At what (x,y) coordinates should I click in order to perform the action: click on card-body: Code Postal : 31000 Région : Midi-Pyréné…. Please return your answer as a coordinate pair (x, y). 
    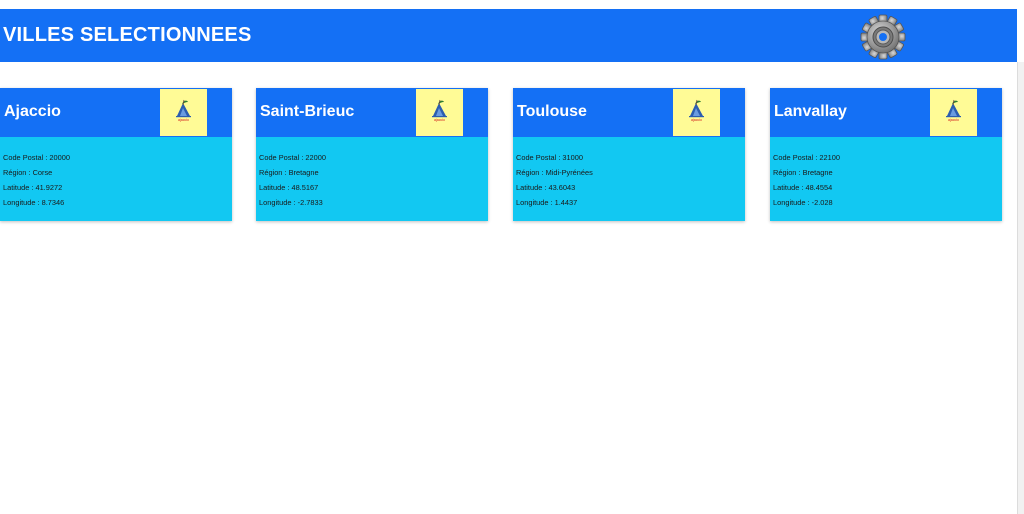
    Looking at the image, I should click on (629, 179).